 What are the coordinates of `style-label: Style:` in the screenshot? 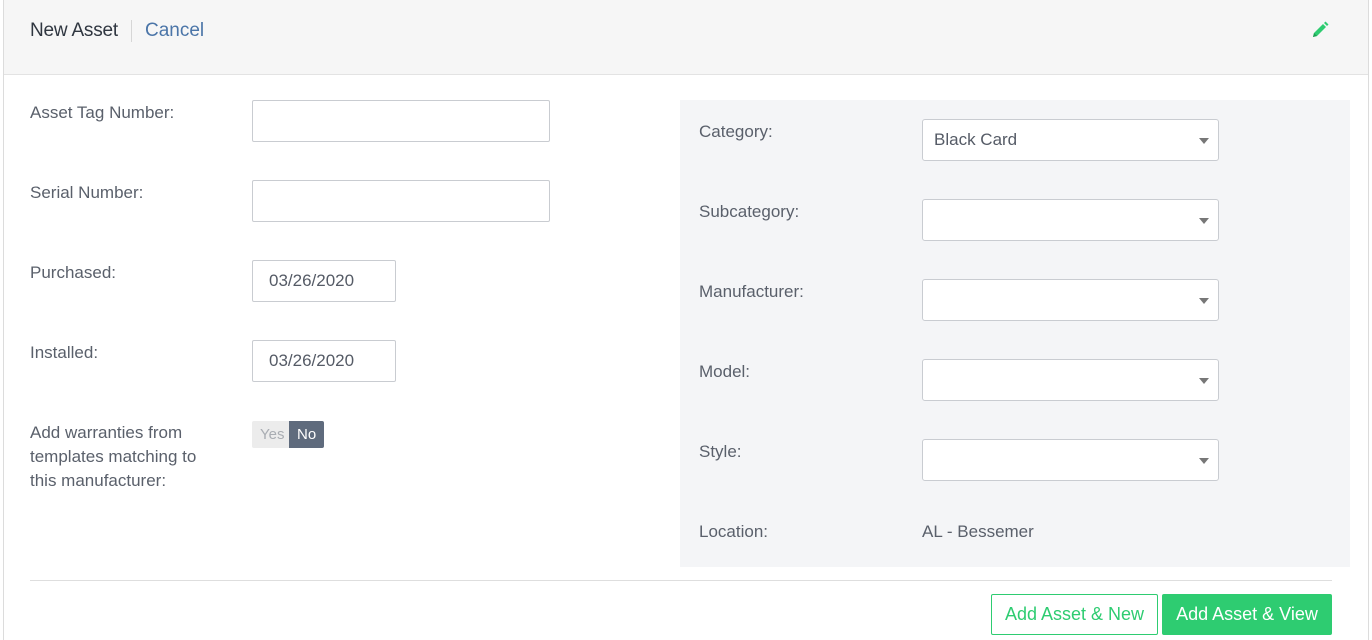 It's located at (720, 451).